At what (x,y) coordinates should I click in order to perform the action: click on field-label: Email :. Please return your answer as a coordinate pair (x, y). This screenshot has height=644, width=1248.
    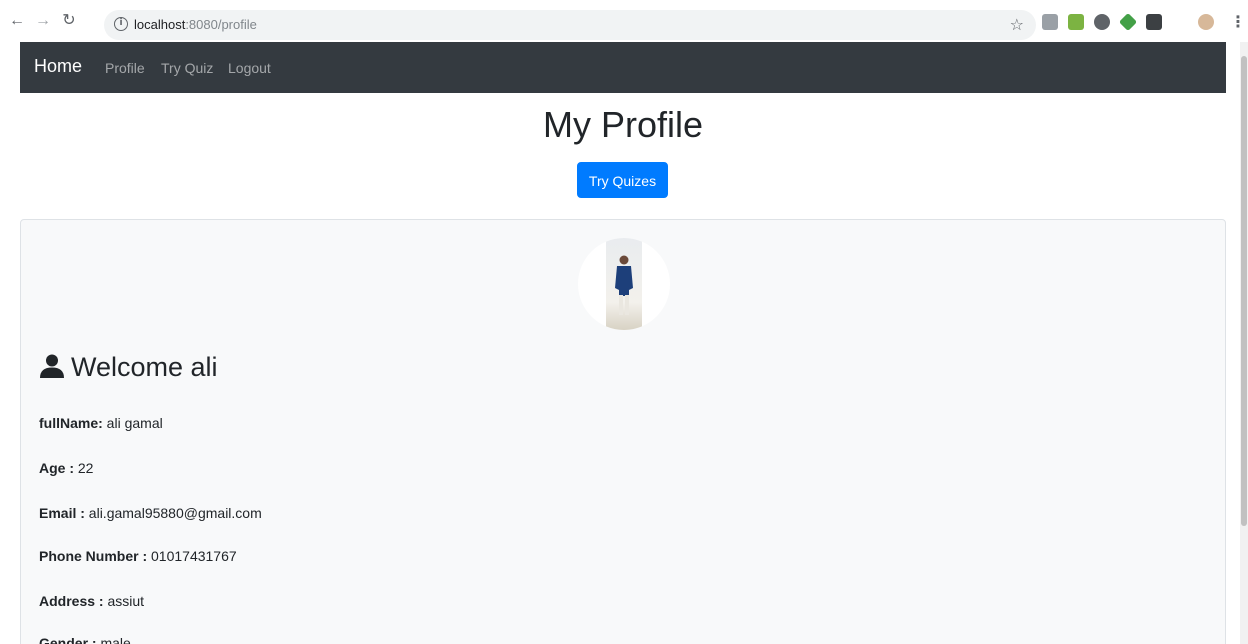
    Looking at the image, I should click on (62, 513).